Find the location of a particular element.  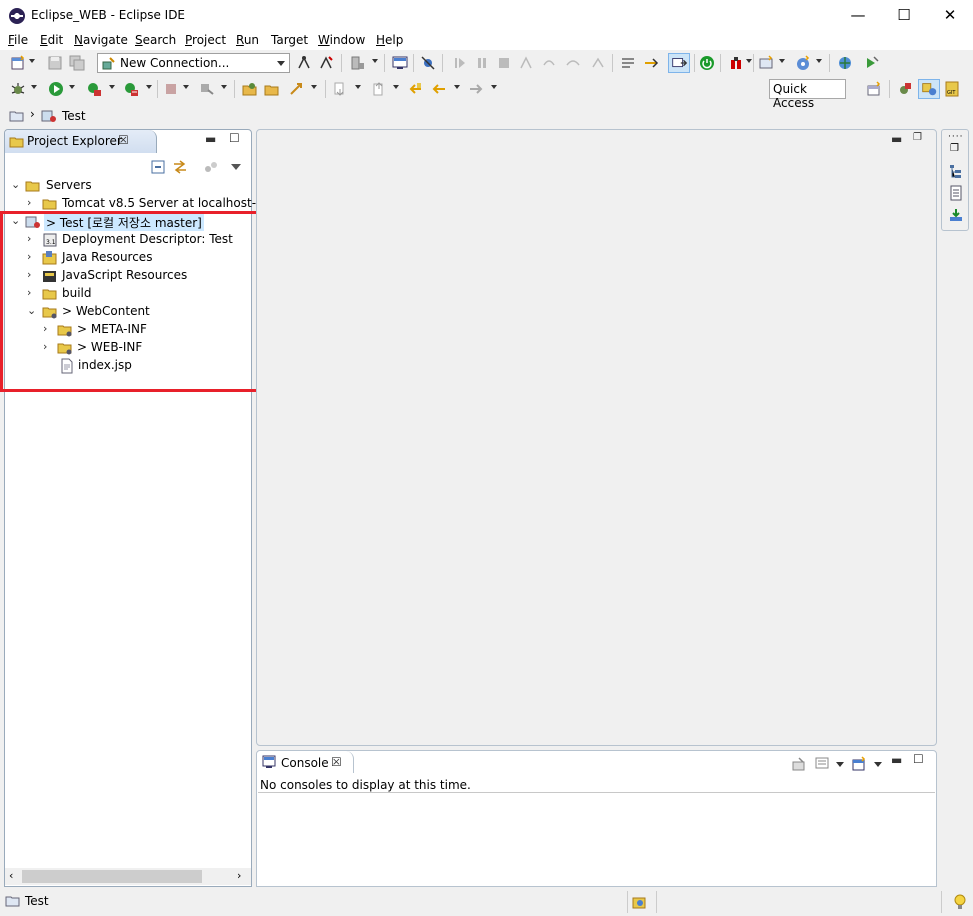

scroll-right-icon: › is located at coordinates (239, 875).